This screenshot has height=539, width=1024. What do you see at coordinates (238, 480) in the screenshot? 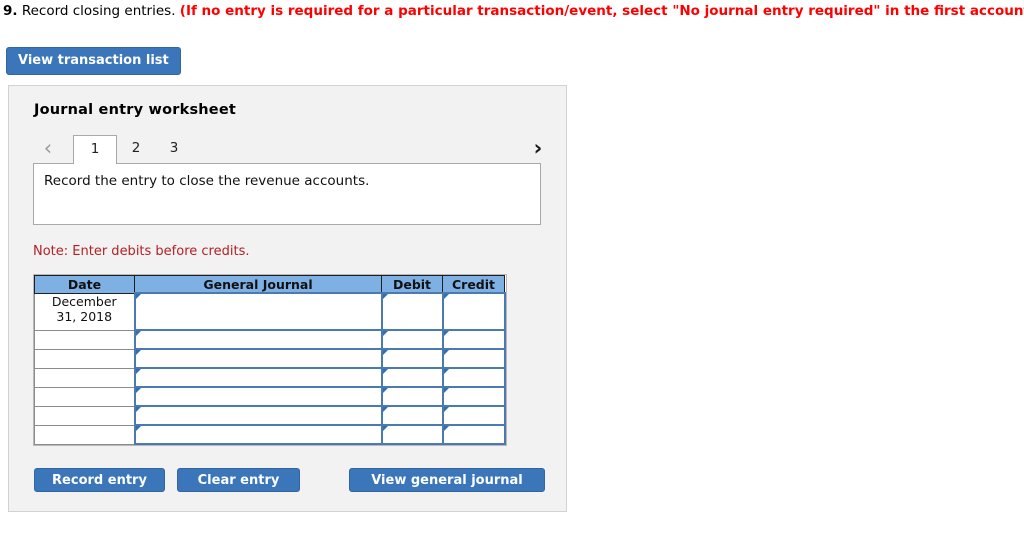
I see `clear-entry-button: Clear entry` at bounding box center [238, 480].